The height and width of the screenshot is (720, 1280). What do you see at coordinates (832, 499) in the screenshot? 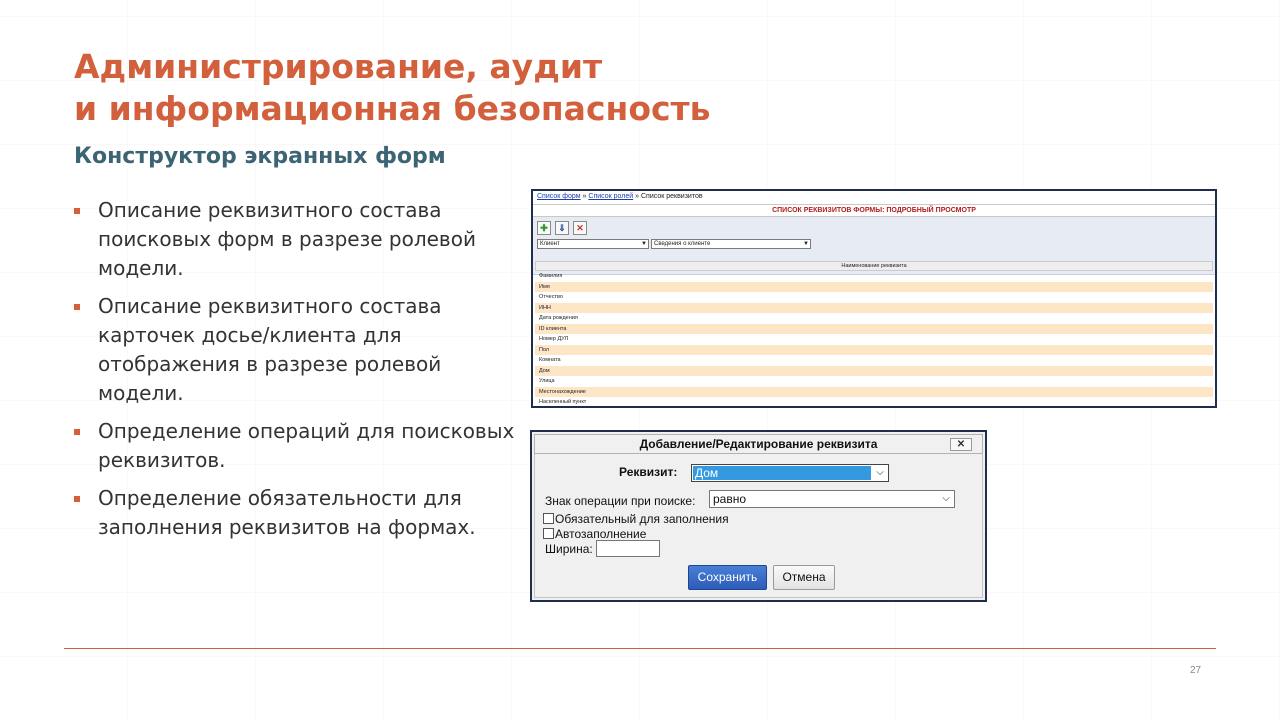
I see `operation-select: равно ⌵` at bounding box center [832, 499].